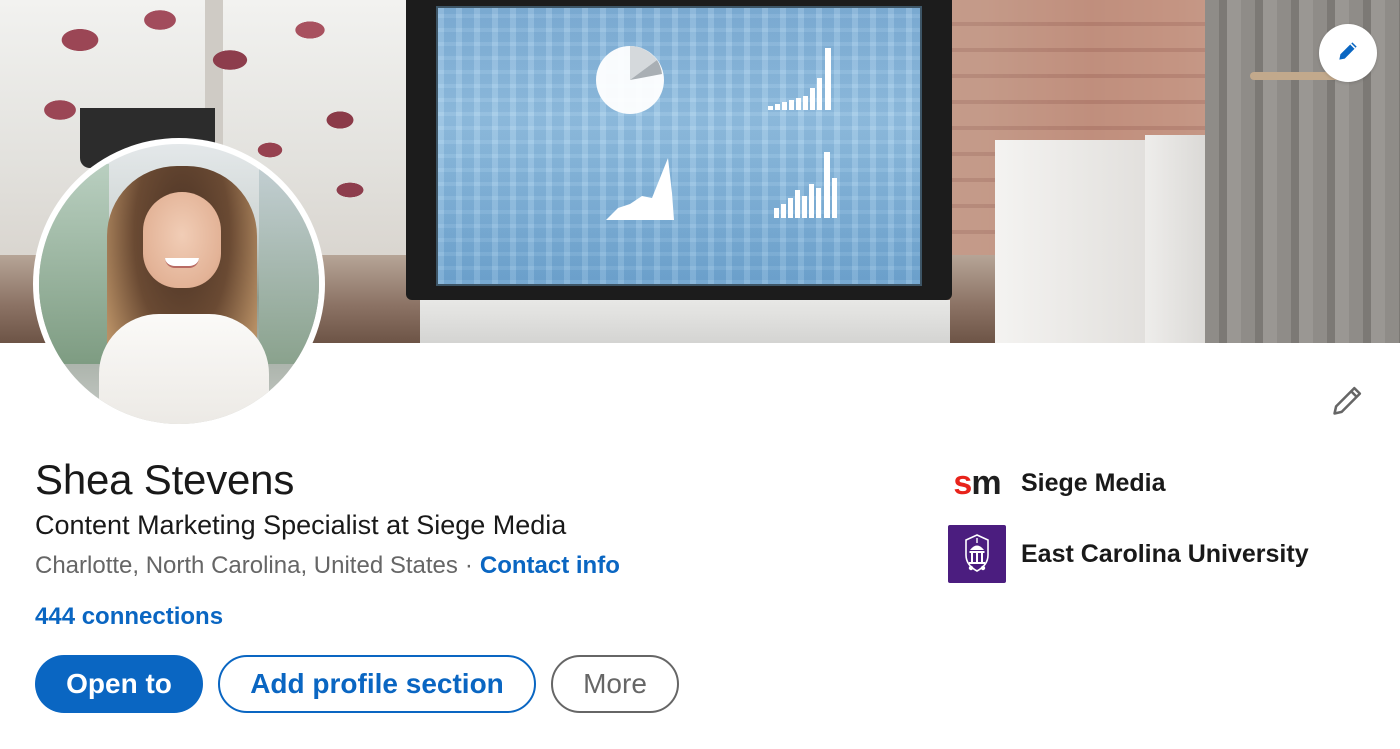 The image size is (1400, 749). What do you see at coordinates (165, 479) in the screenshot?
I see `profile-name: Shea Stevens` at bounding box center [165, 479].